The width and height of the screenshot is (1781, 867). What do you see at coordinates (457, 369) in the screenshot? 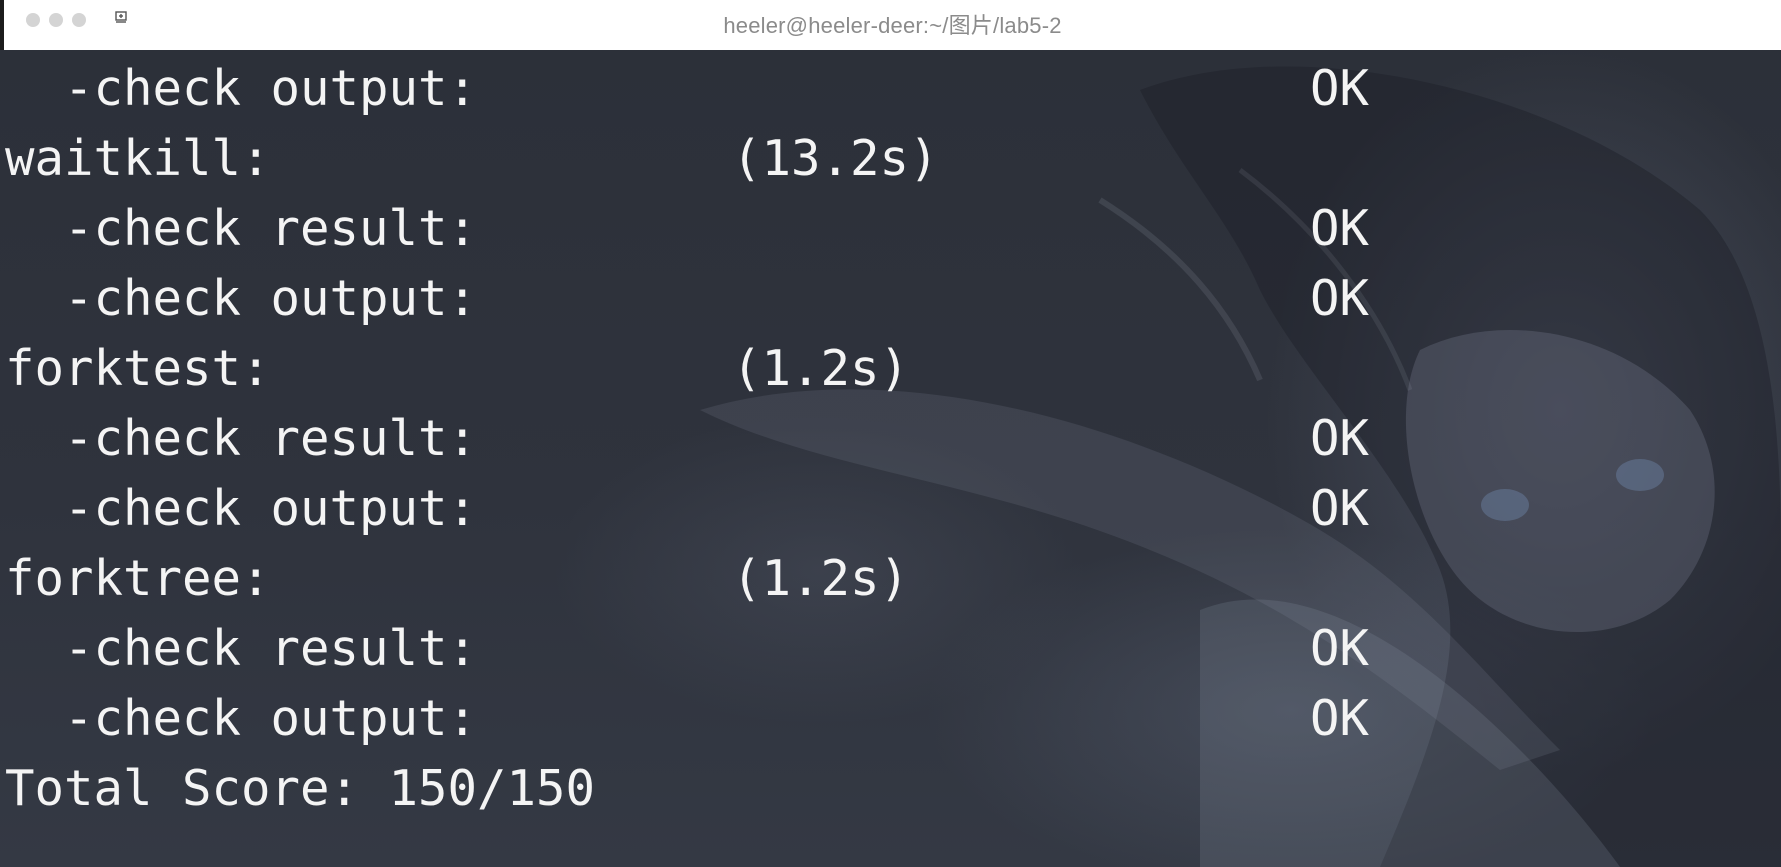
I see `terminal-line: forktest: (1.2s)` at bounding box center [457, 369].